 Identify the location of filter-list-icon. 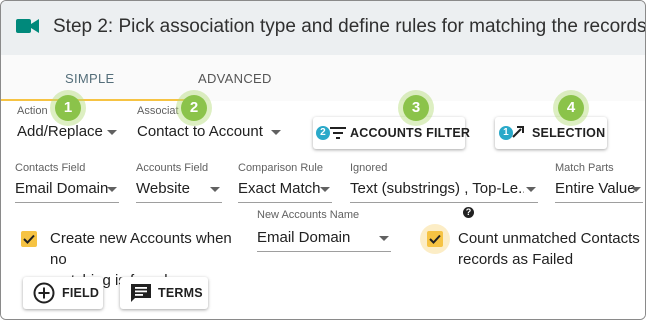
(338, 134).